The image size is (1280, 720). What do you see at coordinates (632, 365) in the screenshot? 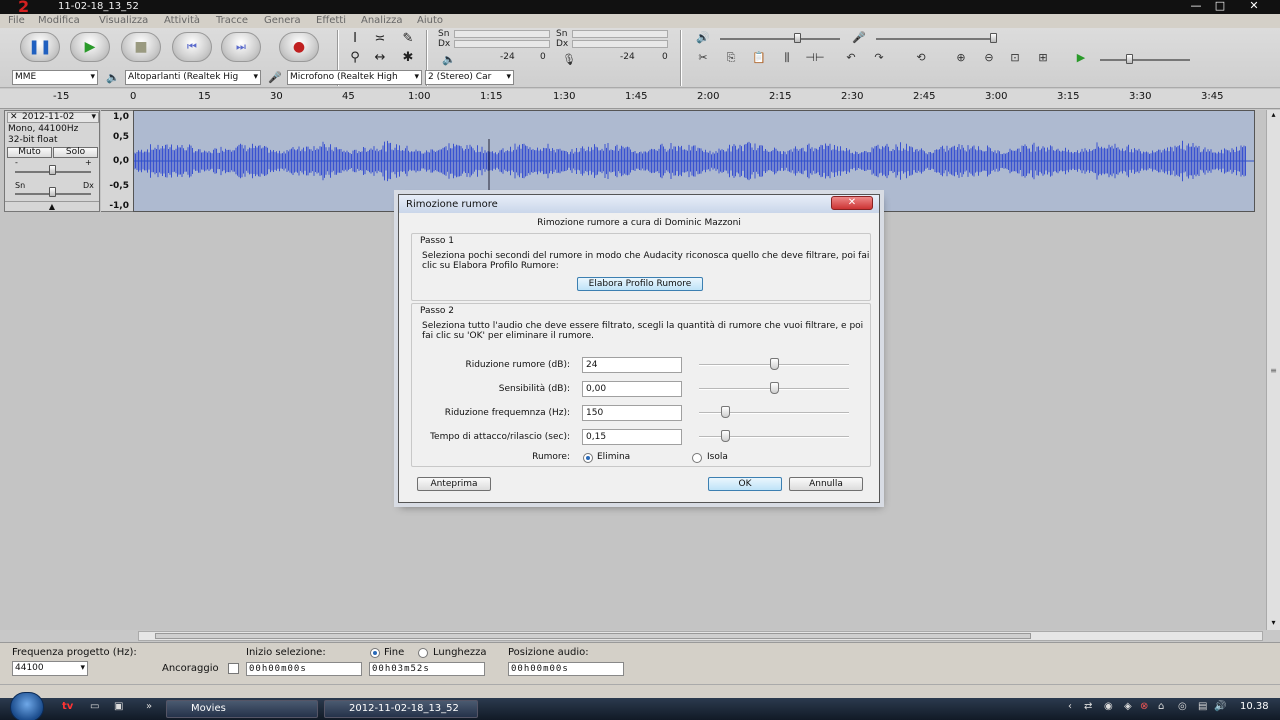
I see `noise-reduction-field: 24` at bounding box center [632, 365].